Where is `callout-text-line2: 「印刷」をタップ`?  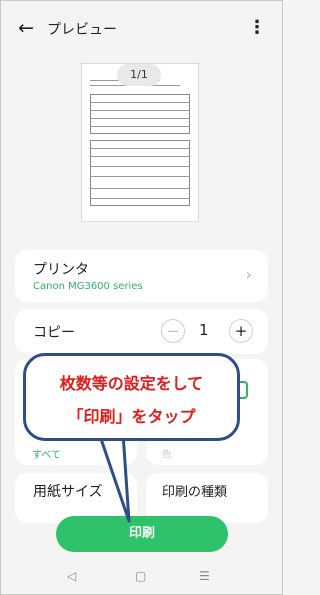 callout-text-line2: 「印刷」をタップ is located at coordinates (131, 416).